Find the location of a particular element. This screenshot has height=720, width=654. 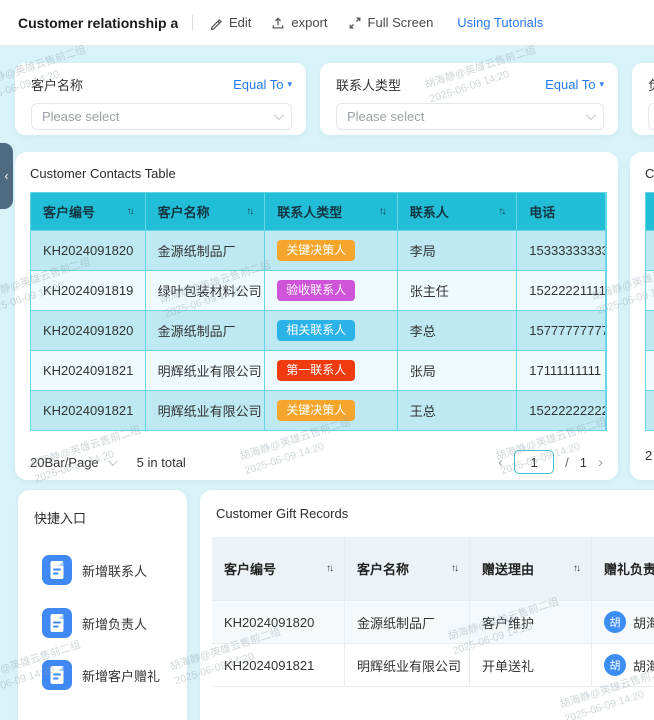

column-header-4: 联系人 ↑↓ is located at coordinates (457, 212).